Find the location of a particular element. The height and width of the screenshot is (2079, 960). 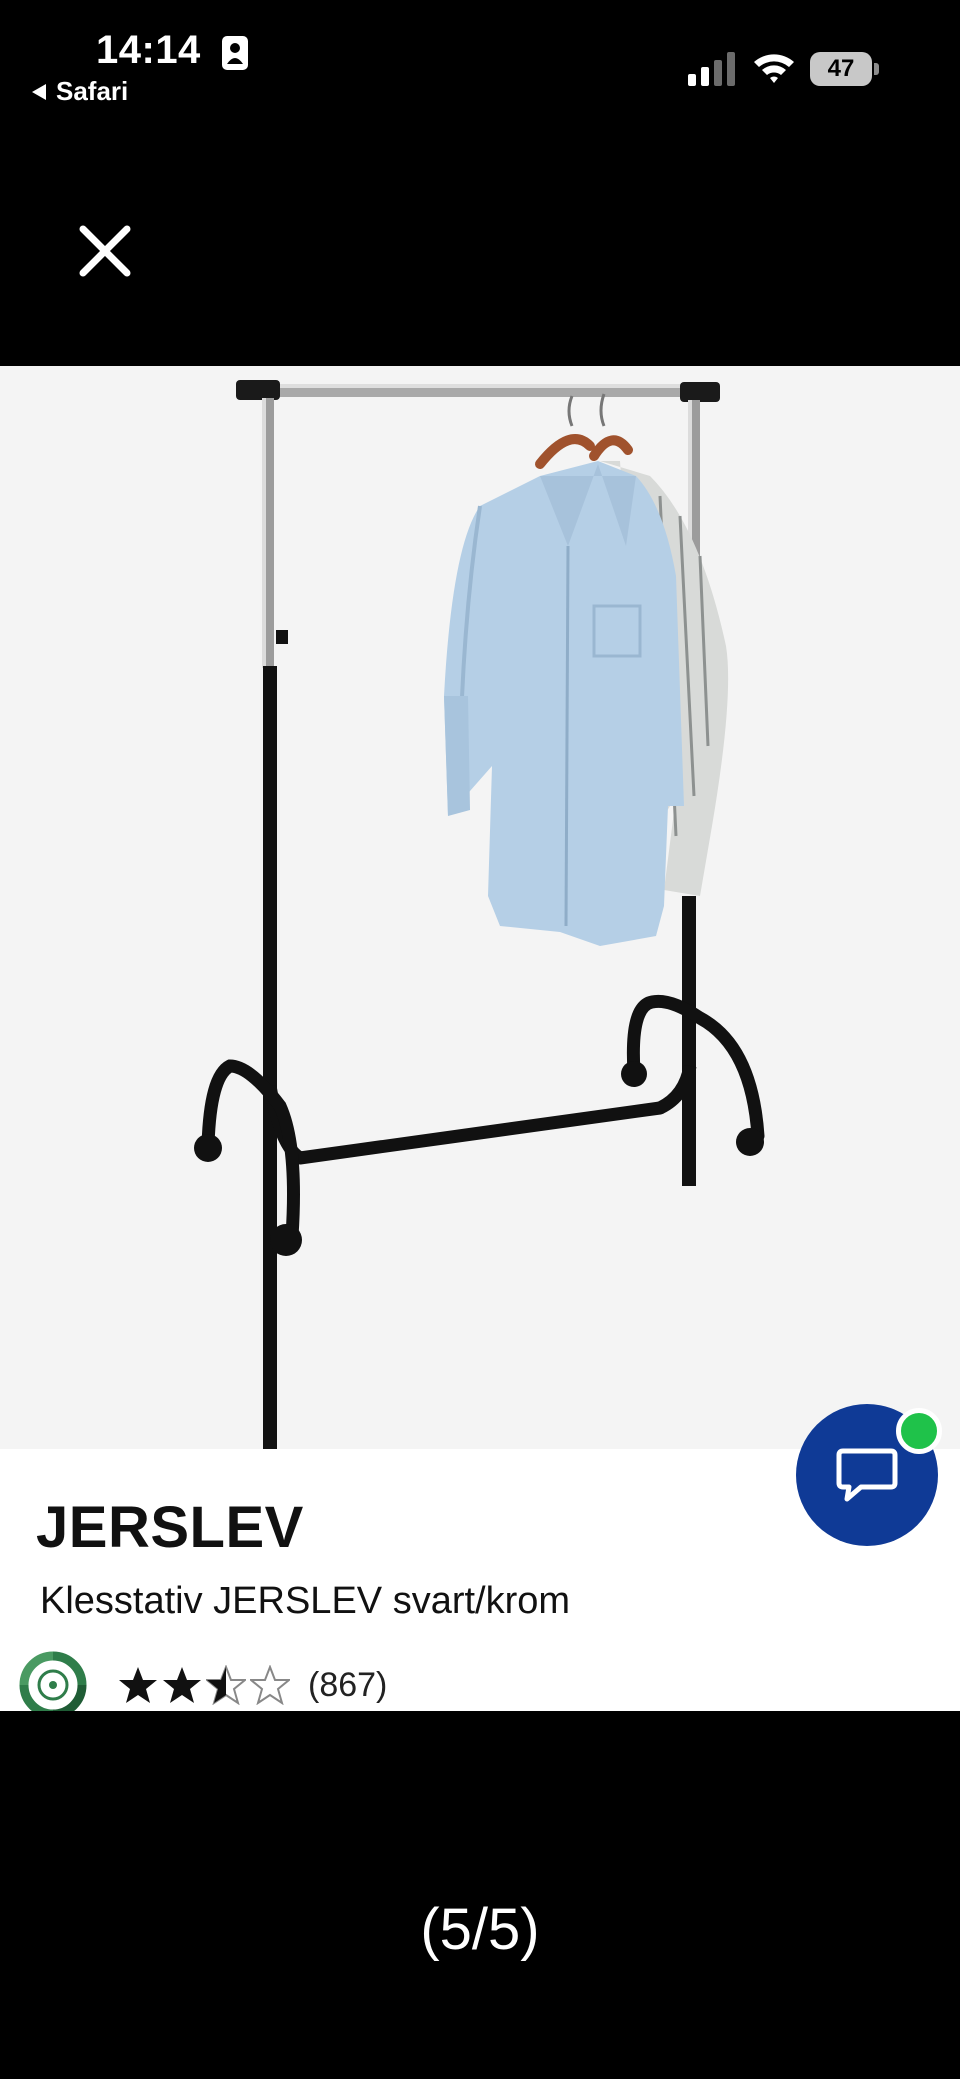

battery-indicator: 47 is located at coordinates (845, 69).